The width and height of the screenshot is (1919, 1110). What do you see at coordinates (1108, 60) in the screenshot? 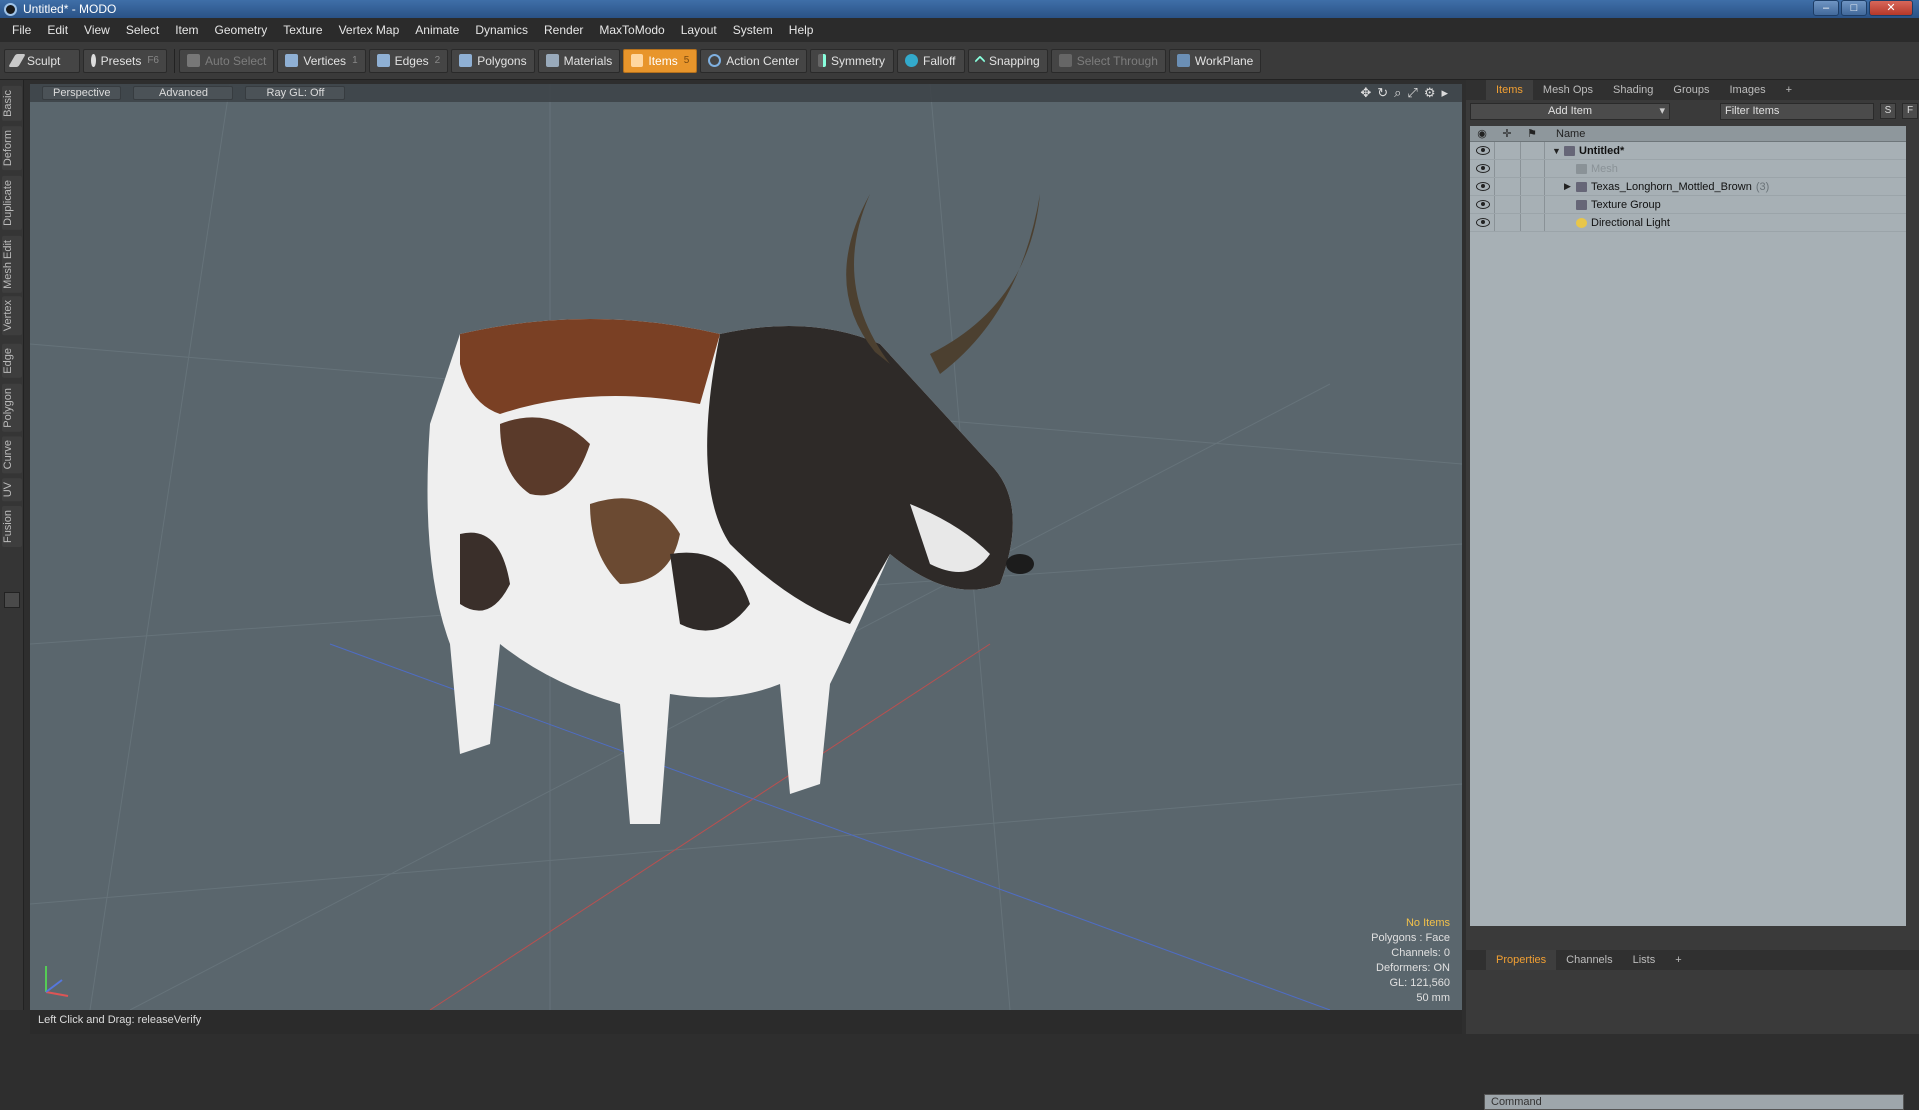
I see `select-through-button: Select Through` at bounding box center [1108, 60].